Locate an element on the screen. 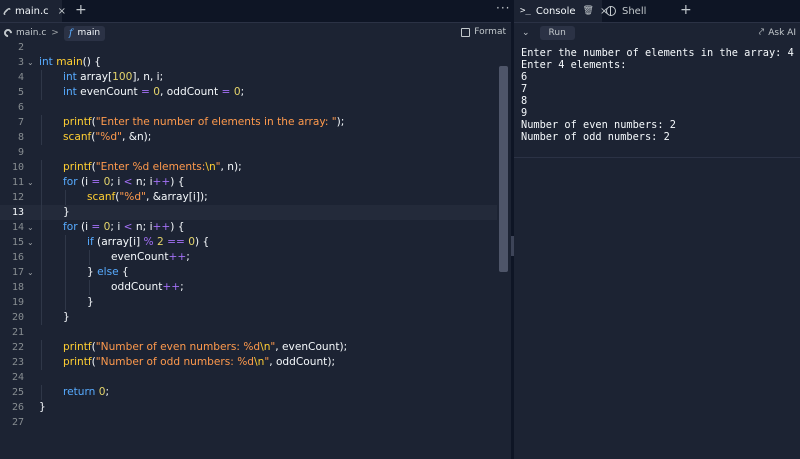 This screenshot has height=459, width=800. code-line: 3 ⌄ int main() { is located at coordinates (248, 62).